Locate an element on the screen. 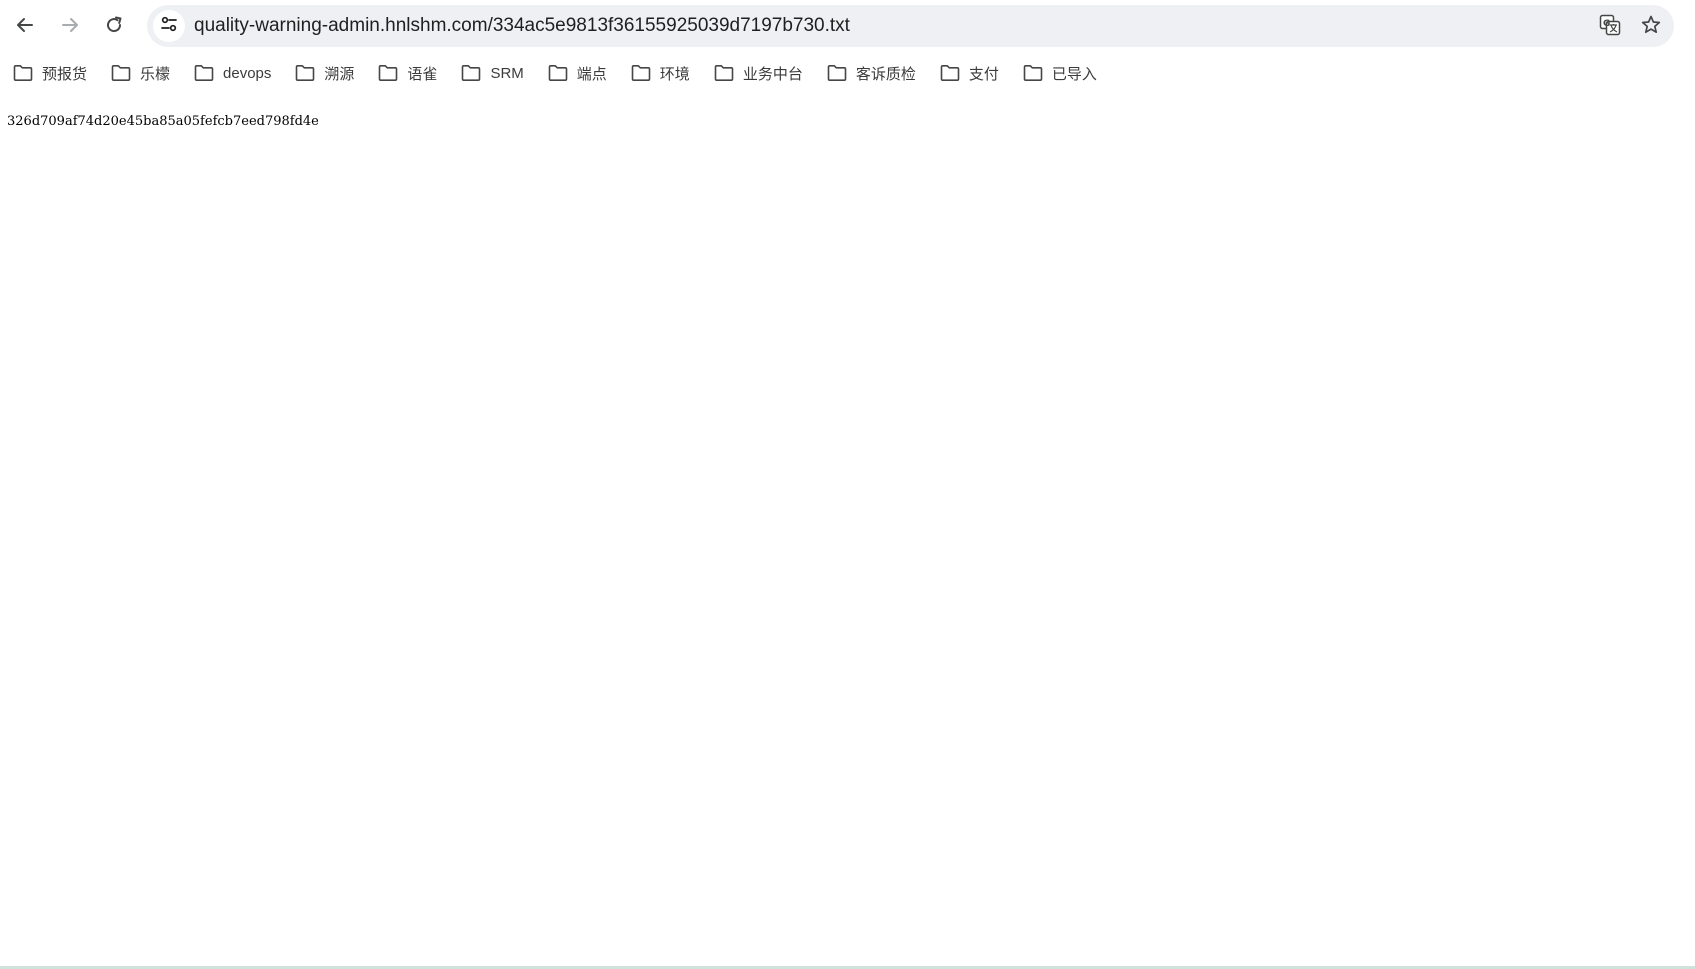 The width and height of the screenshot is (1695, 969). bookmark-star-button is located at coordinates (1651, 27).